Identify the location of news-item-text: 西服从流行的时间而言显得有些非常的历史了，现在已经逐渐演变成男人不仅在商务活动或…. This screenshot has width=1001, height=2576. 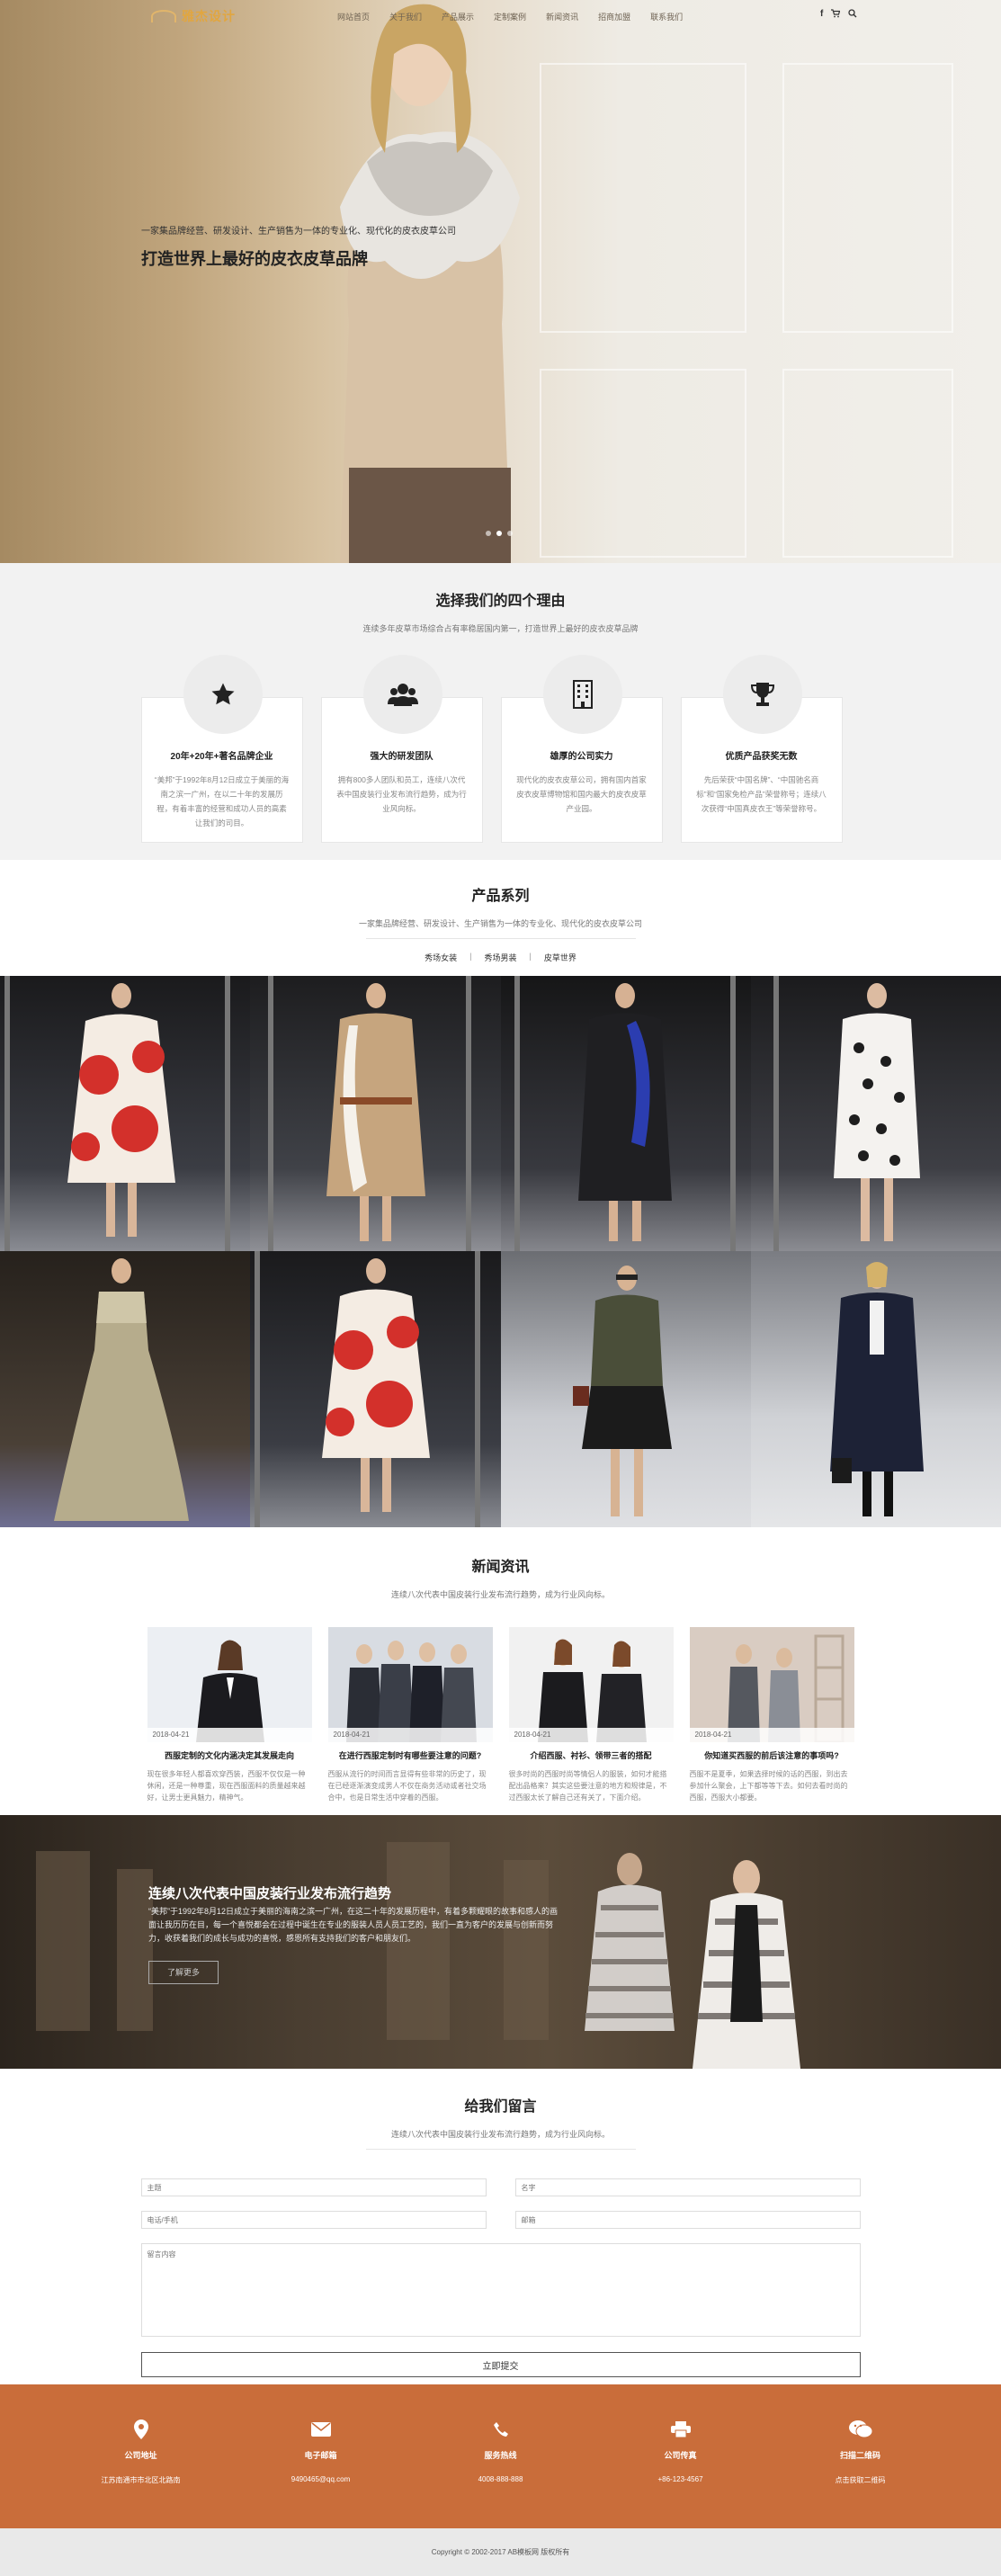
(407, 1786).